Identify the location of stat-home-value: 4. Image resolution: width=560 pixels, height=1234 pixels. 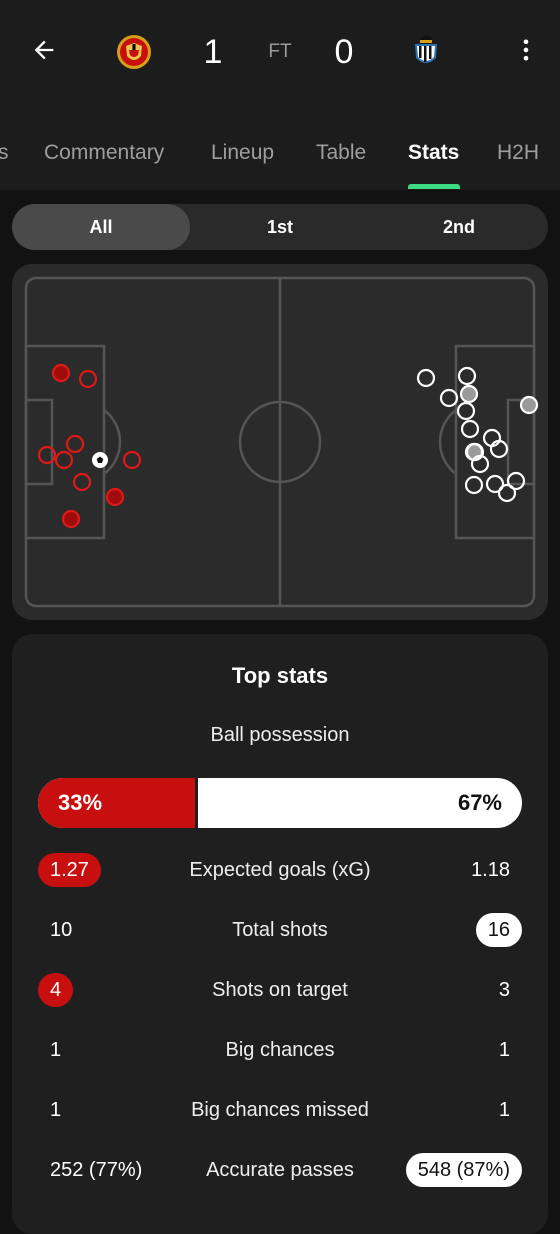
(56, 990).